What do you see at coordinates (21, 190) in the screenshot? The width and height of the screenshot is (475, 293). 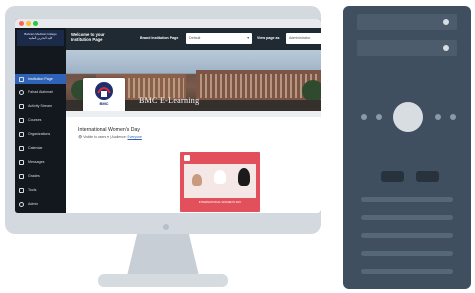 I see `tools-icon` at bounding box center [21, 190].